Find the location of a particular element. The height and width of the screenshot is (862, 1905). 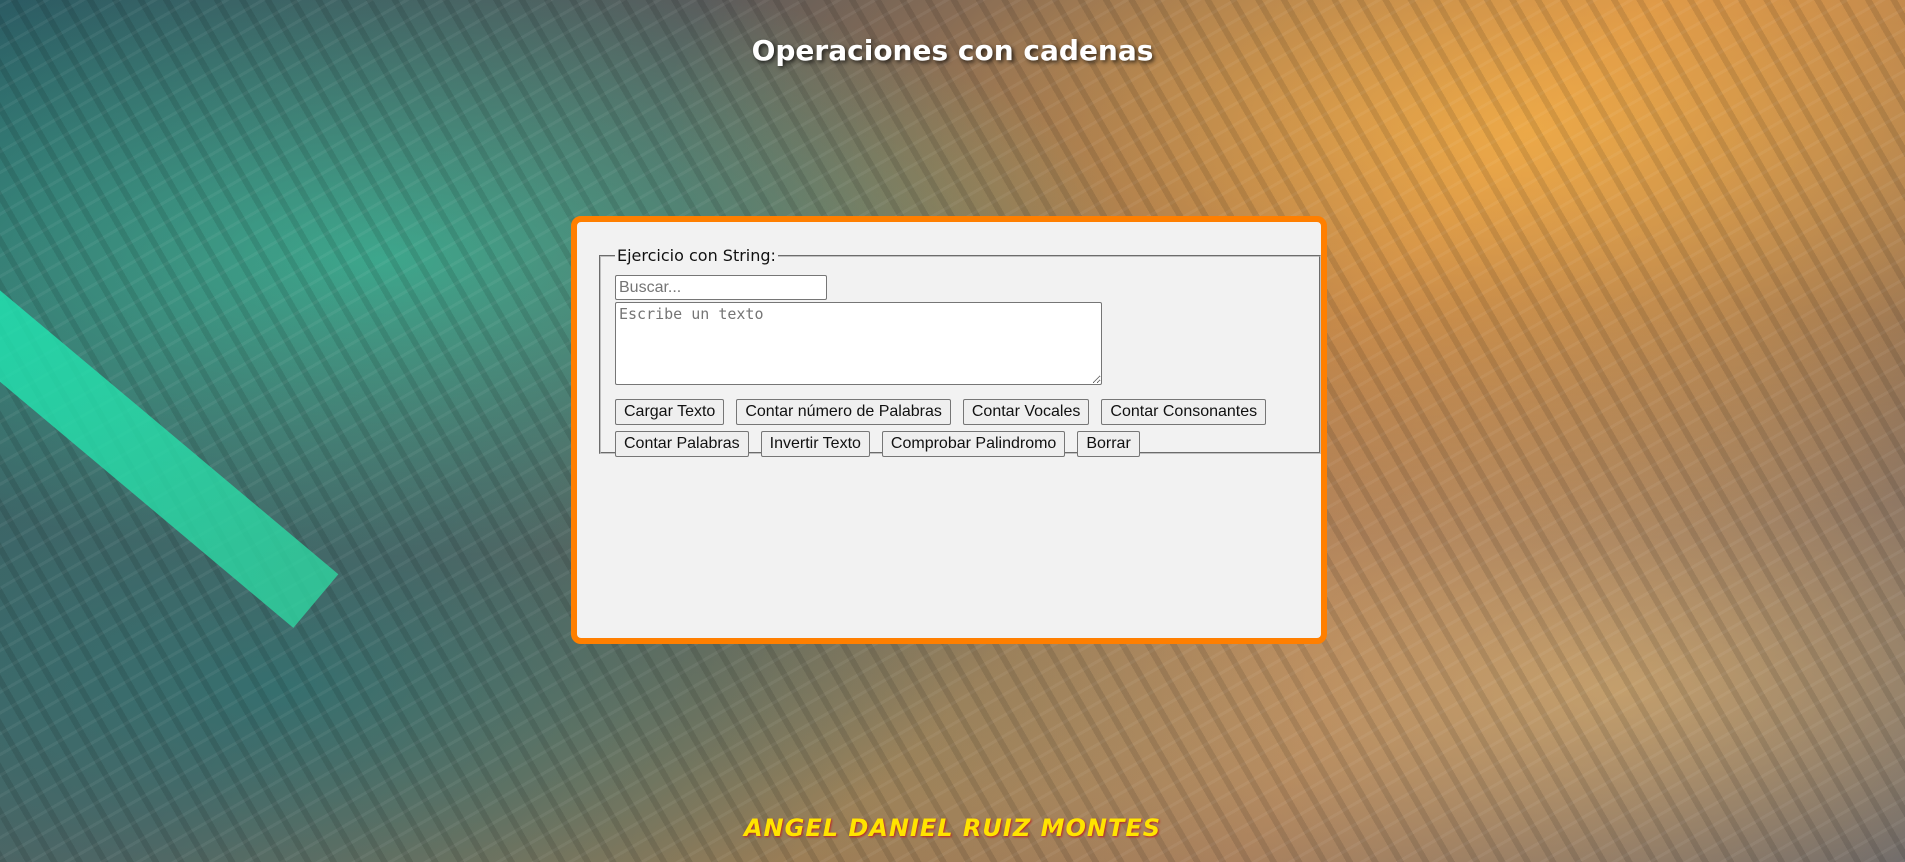

fieldset-legend: Ejercicio con String: is located at coordinates (696, 255).